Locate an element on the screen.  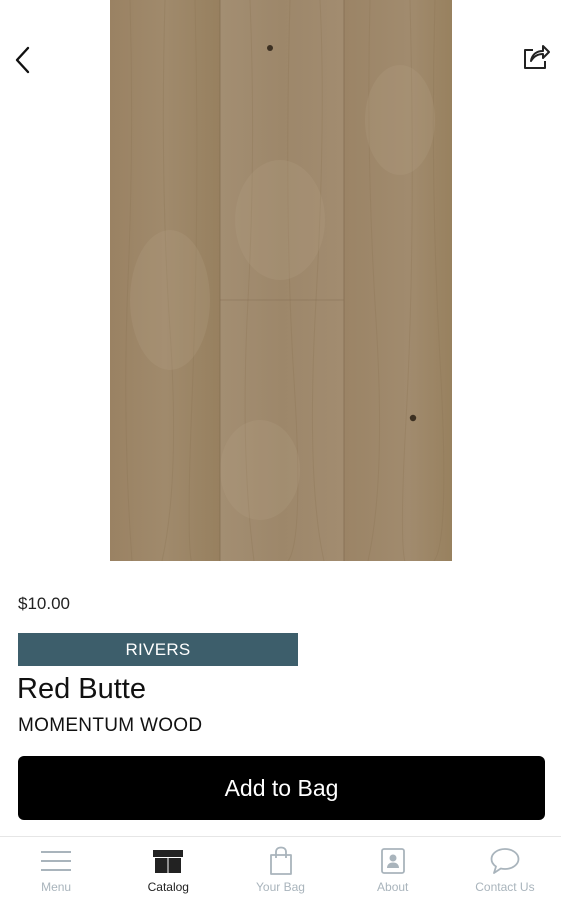
share-button is located at coordinates (536, 56).